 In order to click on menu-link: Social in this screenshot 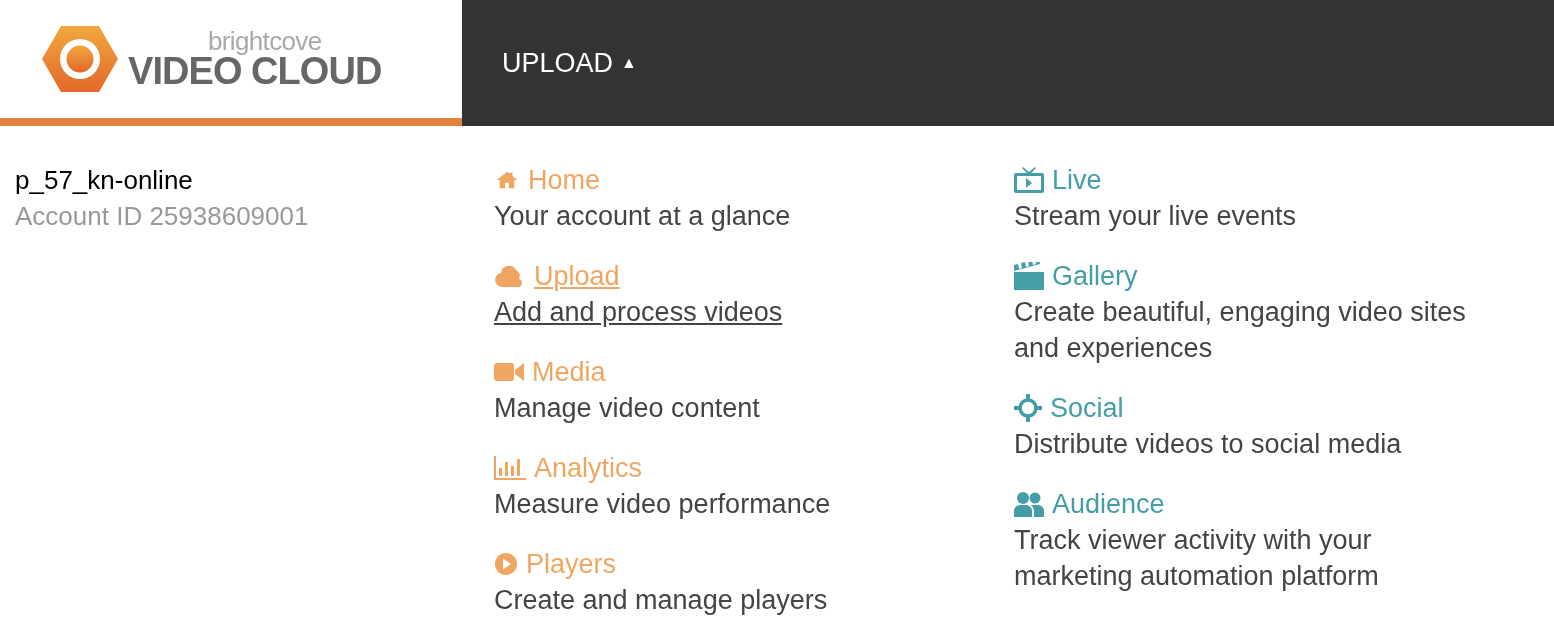, I will do `click(1069, 408)`.